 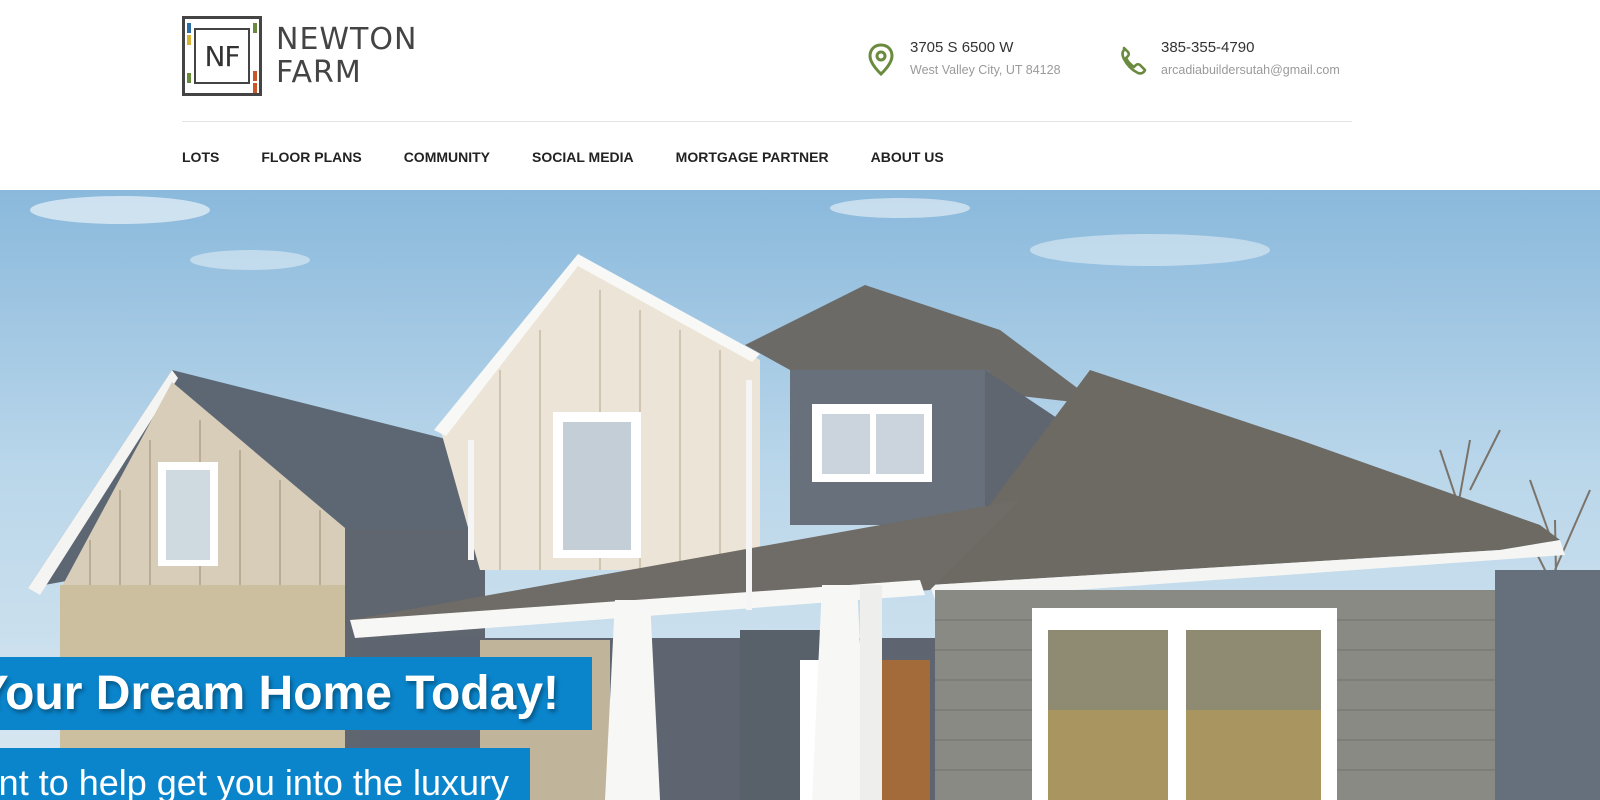 I want to click on nav-item-floor-plans: FLOOR PLANS, so click(x=311, y=157).